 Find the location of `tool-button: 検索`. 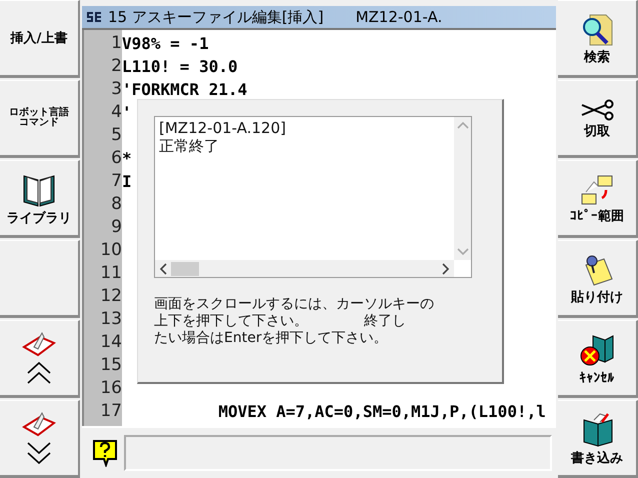

tool-button: 検索 is located at coordinates (598, 39).